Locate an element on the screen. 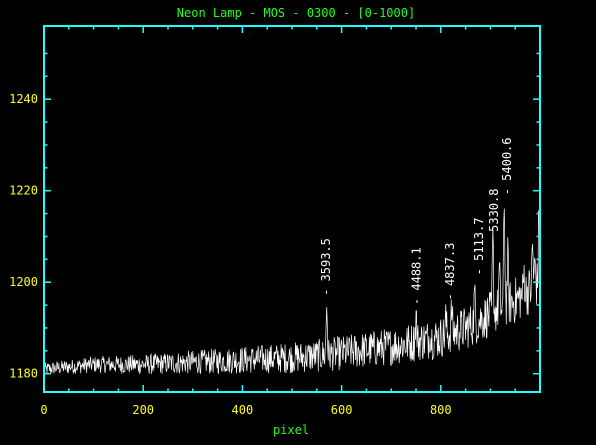 The image size is (596, 445). line-id-label: - 5113.7 is located at coordinates (479, 247).